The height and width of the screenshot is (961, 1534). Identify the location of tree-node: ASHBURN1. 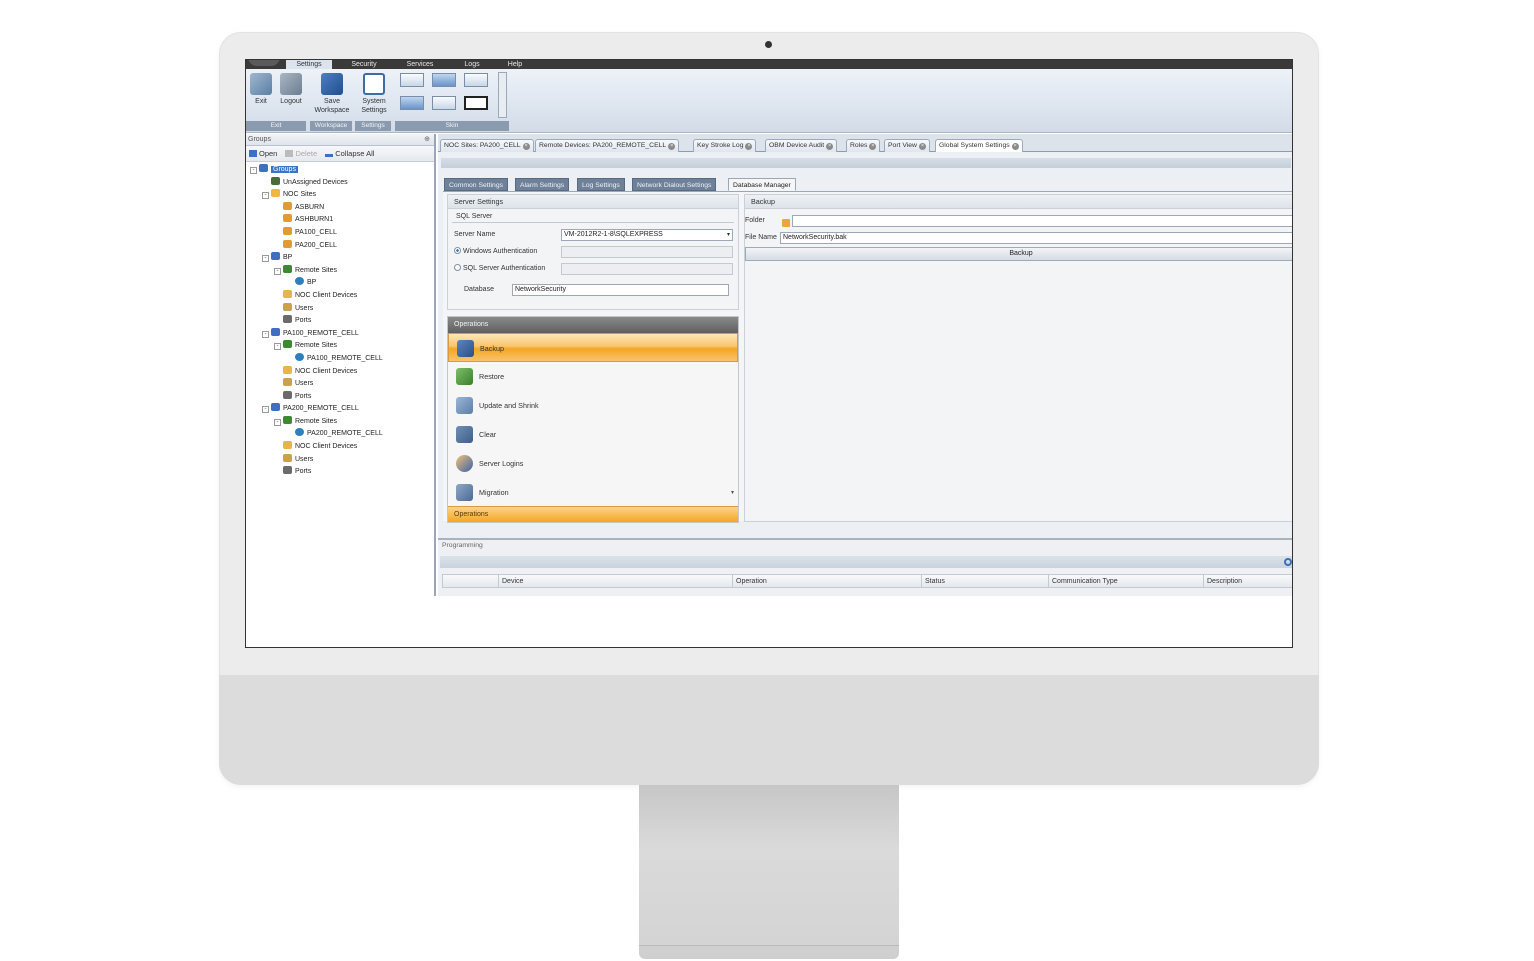
(340, 220).